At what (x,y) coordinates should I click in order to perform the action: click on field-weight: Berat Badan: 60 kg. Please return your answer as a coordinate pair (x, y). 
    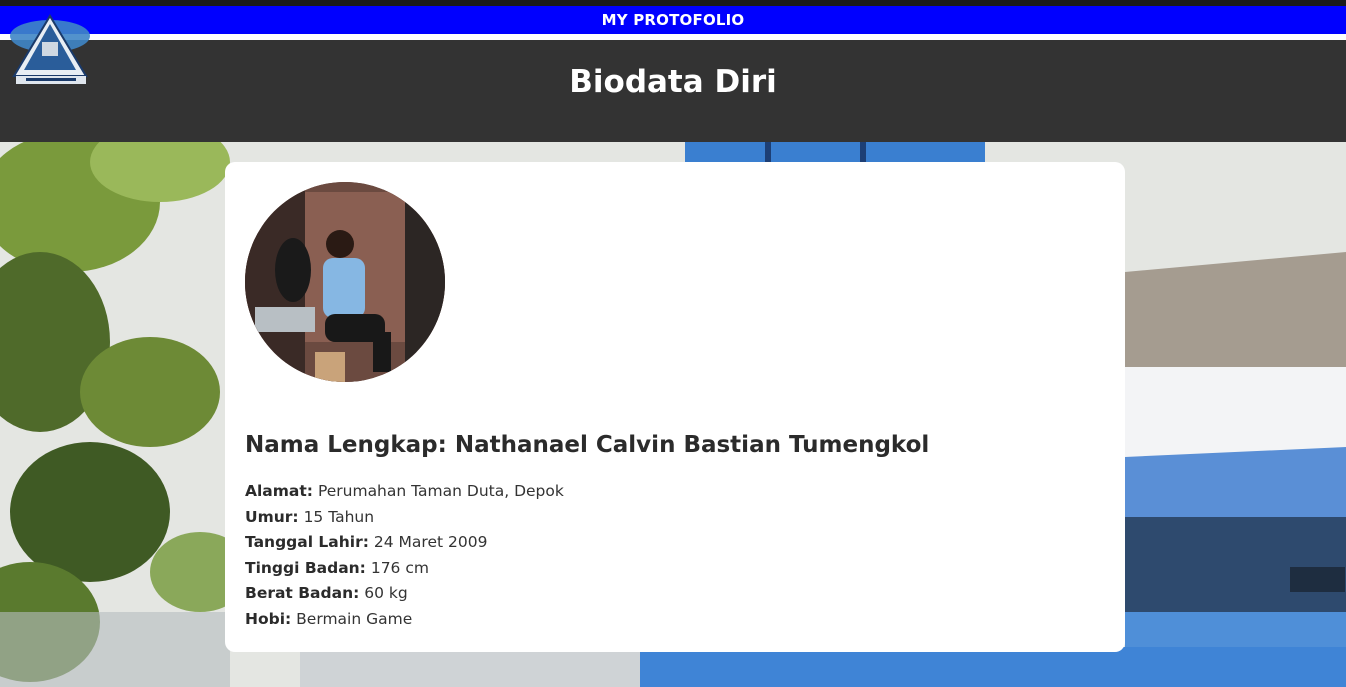
    Looking at the image, I should click on (404, 594).